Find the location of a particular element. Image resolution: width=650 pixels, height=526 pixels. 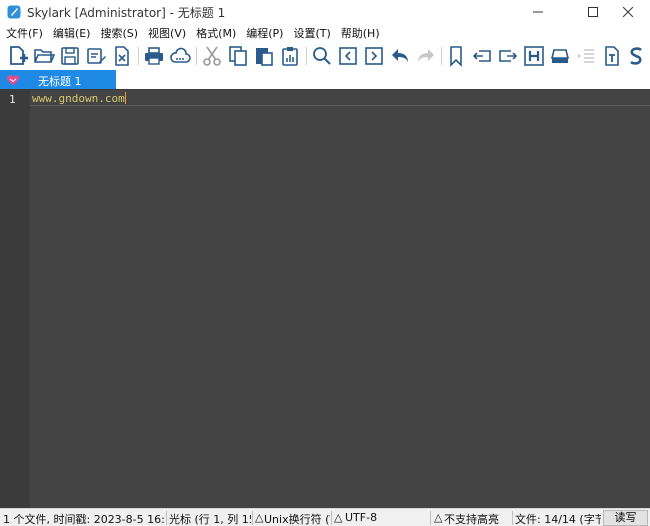

next-icon is located at coordinates (374, 56).